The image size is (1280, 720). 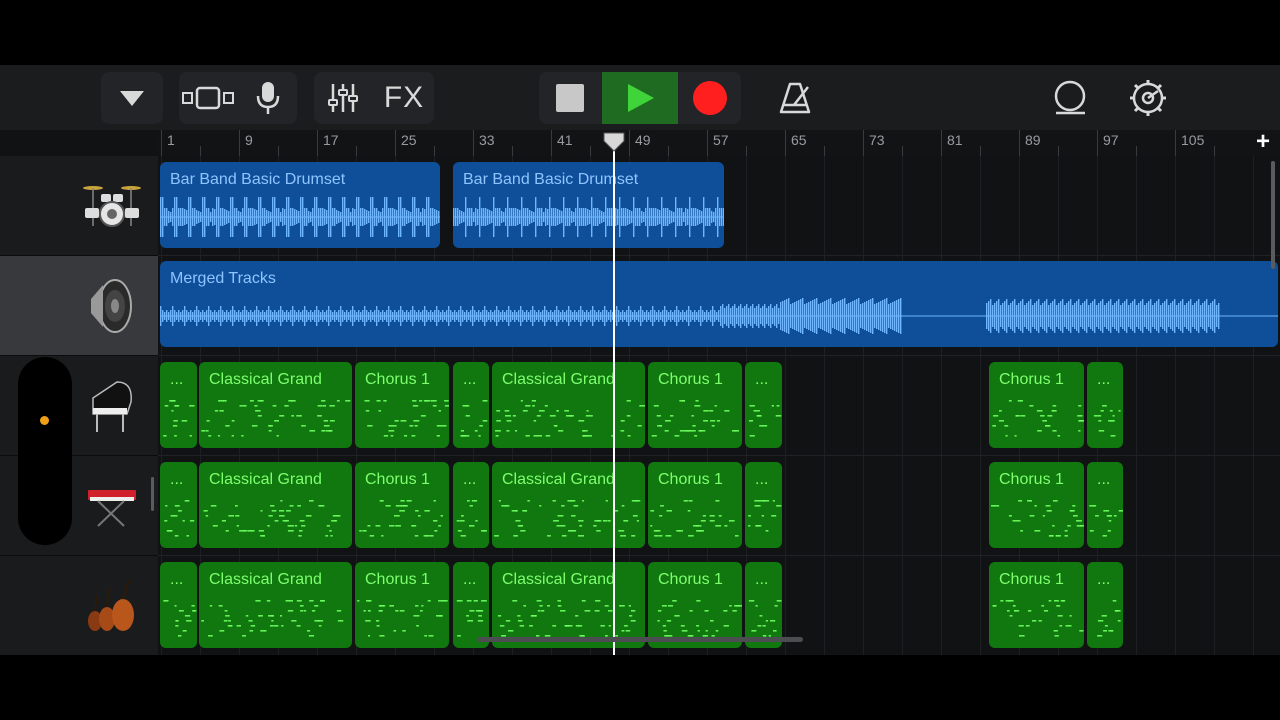 What do you see at coordinates (614, 142) in the screenshot?
I see `playhead-handle` at bounding box center [614, 142].